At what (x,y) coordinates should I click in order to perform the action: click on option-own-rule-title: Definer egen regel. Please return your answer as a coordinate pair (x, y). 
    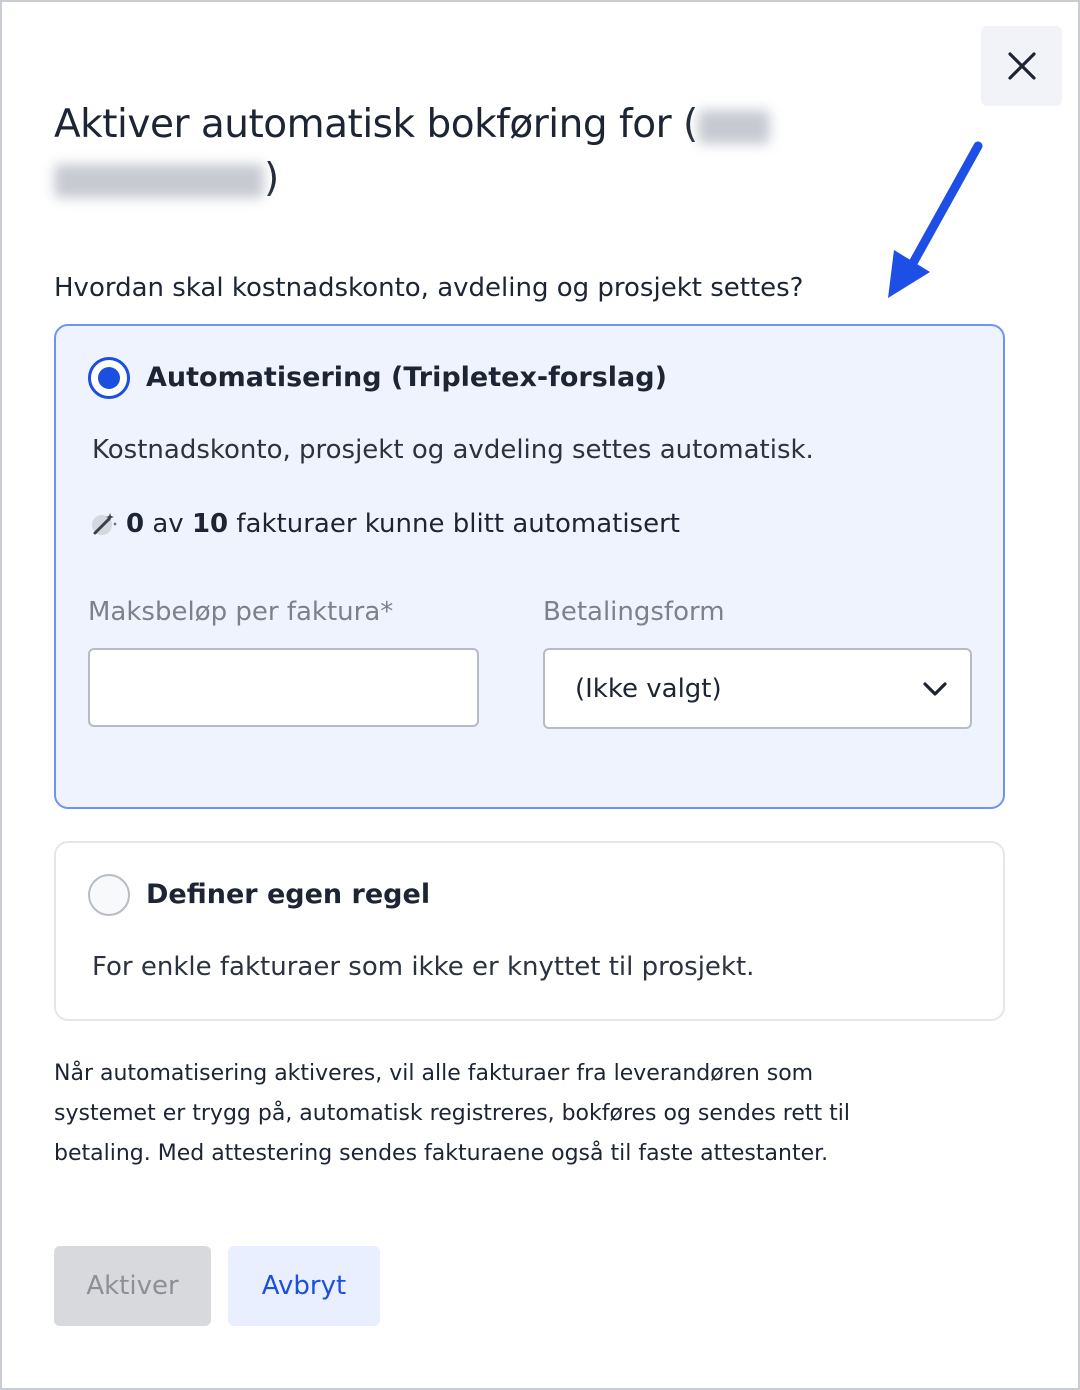
    Looking at the image, I should click on (288, 894).